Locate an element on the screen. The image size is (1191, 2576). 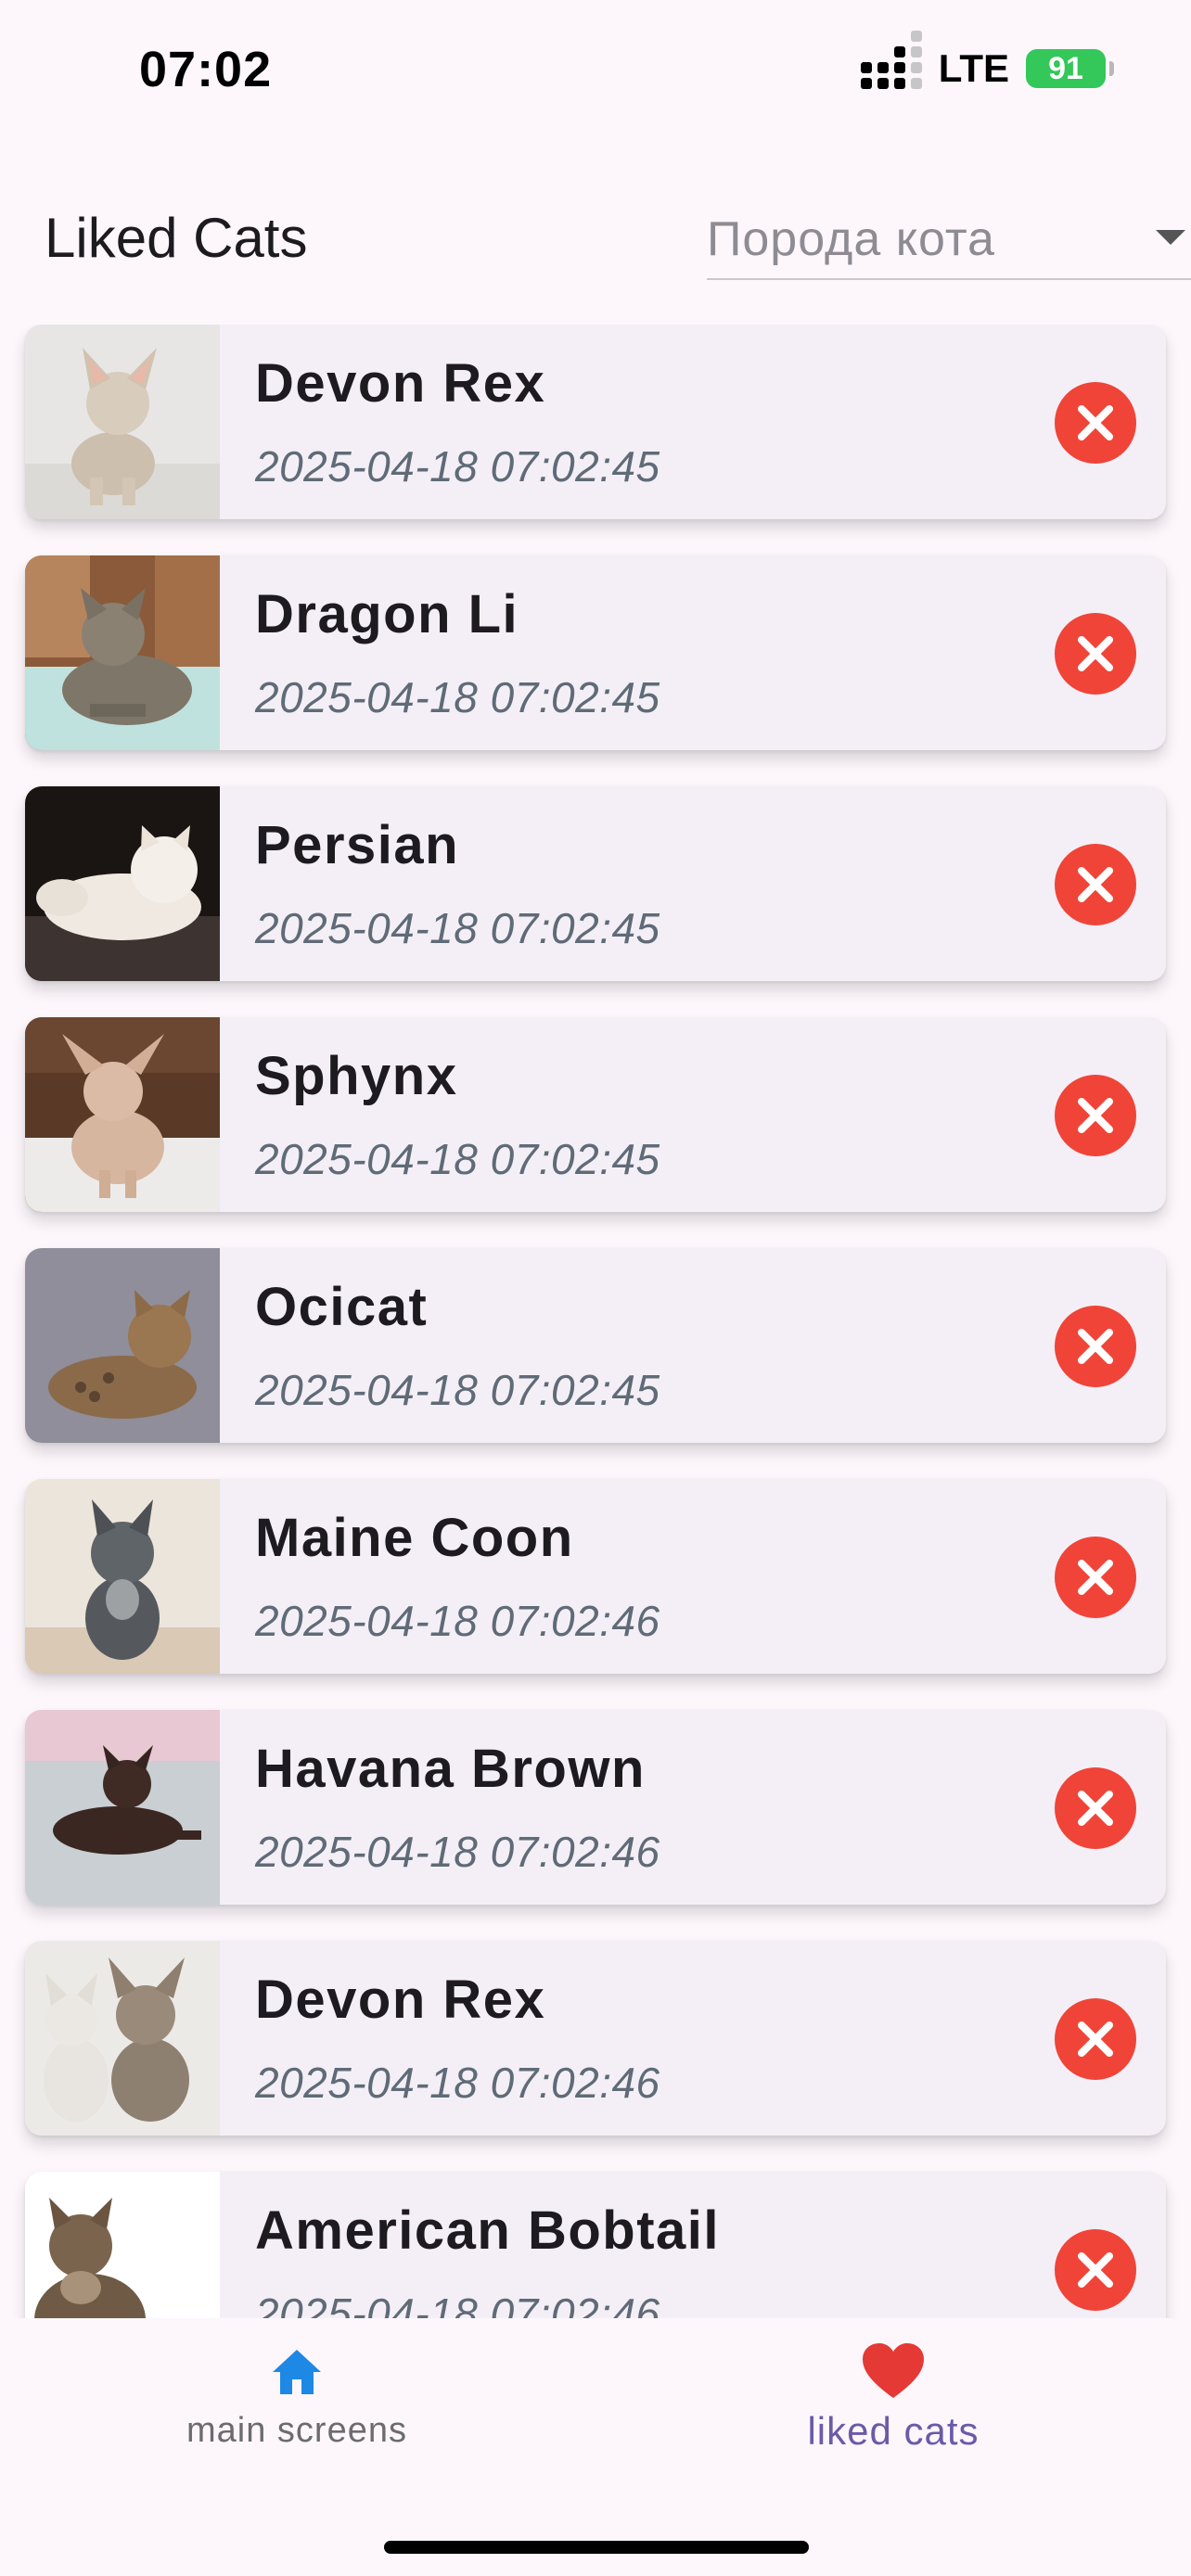
cellular-signal-icon is located at coordinates (891, 60).